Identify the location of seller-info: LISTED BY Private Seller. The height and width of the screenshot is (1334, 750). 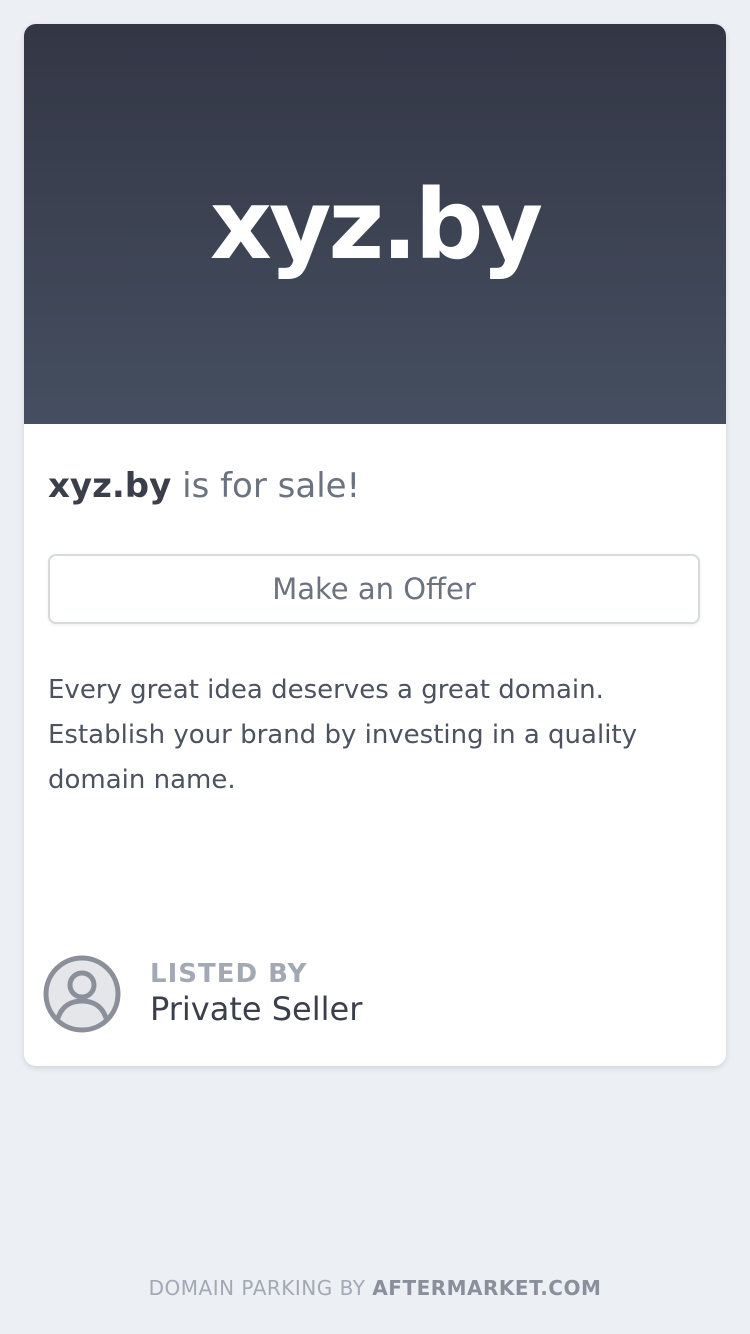
(202, 994).